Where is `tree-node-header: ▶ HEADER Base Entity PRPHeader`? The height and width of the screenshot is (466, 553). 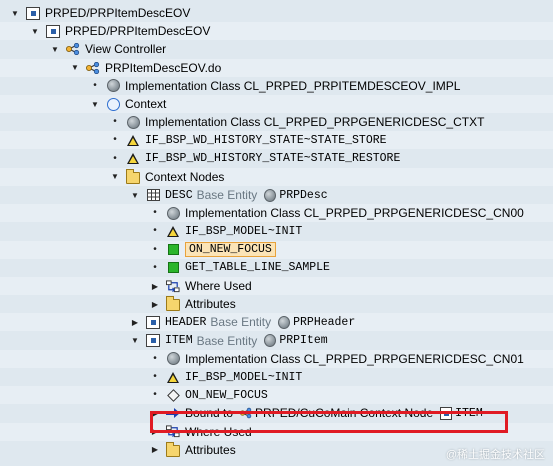
tree-node-header: ▶ HEADER Base Entity PRPHeader is located at coordinates (276, 322).